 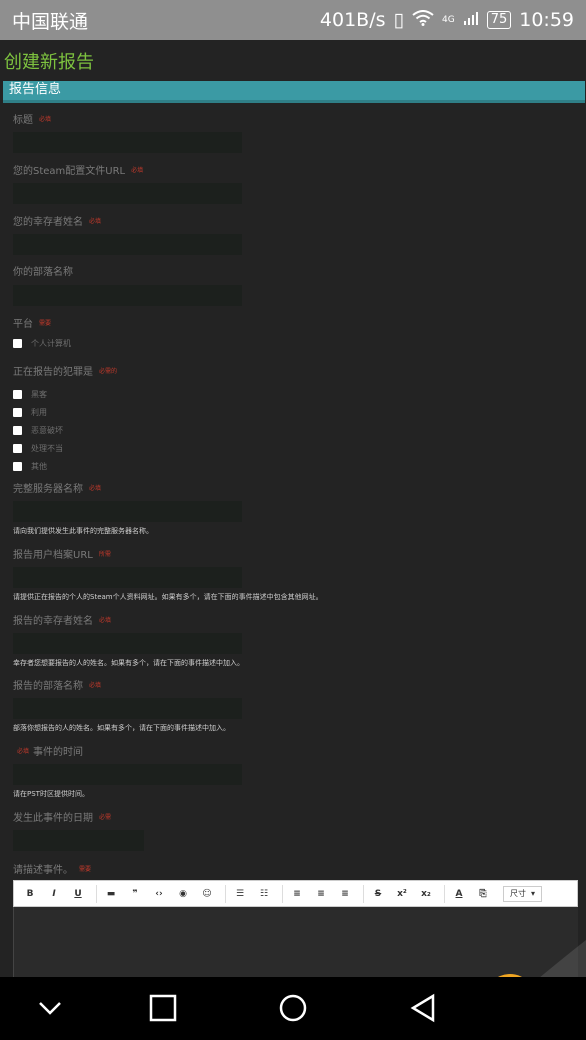 What do you see at coordinates (30, 894) in the screenshot?
I see `bold-icon: B` at bounding box center [30, 894].